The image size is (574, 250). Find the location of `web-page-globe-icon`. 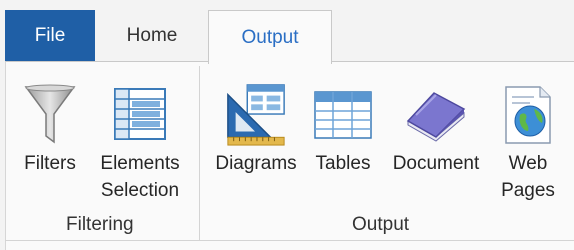

web-page-globe-icon is located at coordinates (528, 115).